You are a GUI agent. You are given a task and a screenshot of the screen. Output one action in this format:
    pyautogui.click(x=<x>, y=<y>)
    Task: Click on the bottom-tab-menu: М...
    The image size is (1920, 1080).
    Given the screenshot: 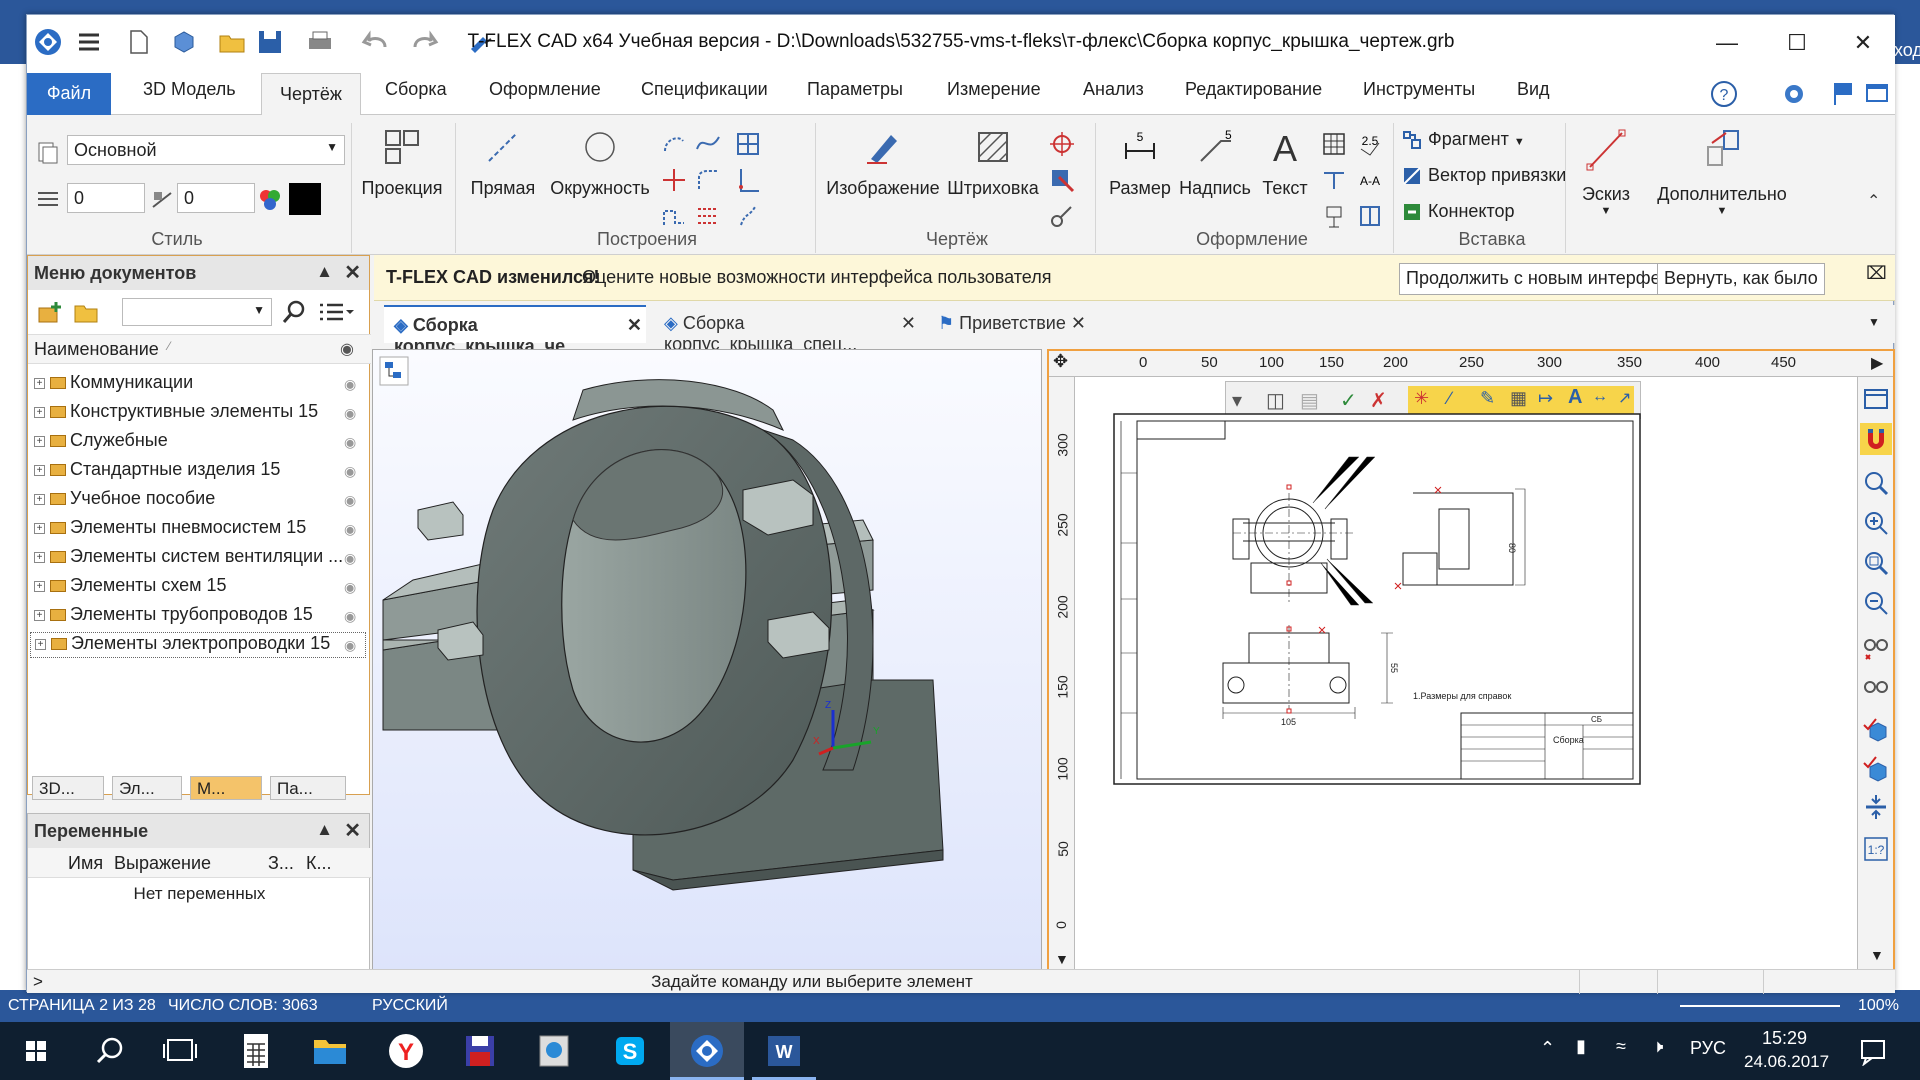 What is the action you would take?
    pyautogui.click(x=226, y=788)
    